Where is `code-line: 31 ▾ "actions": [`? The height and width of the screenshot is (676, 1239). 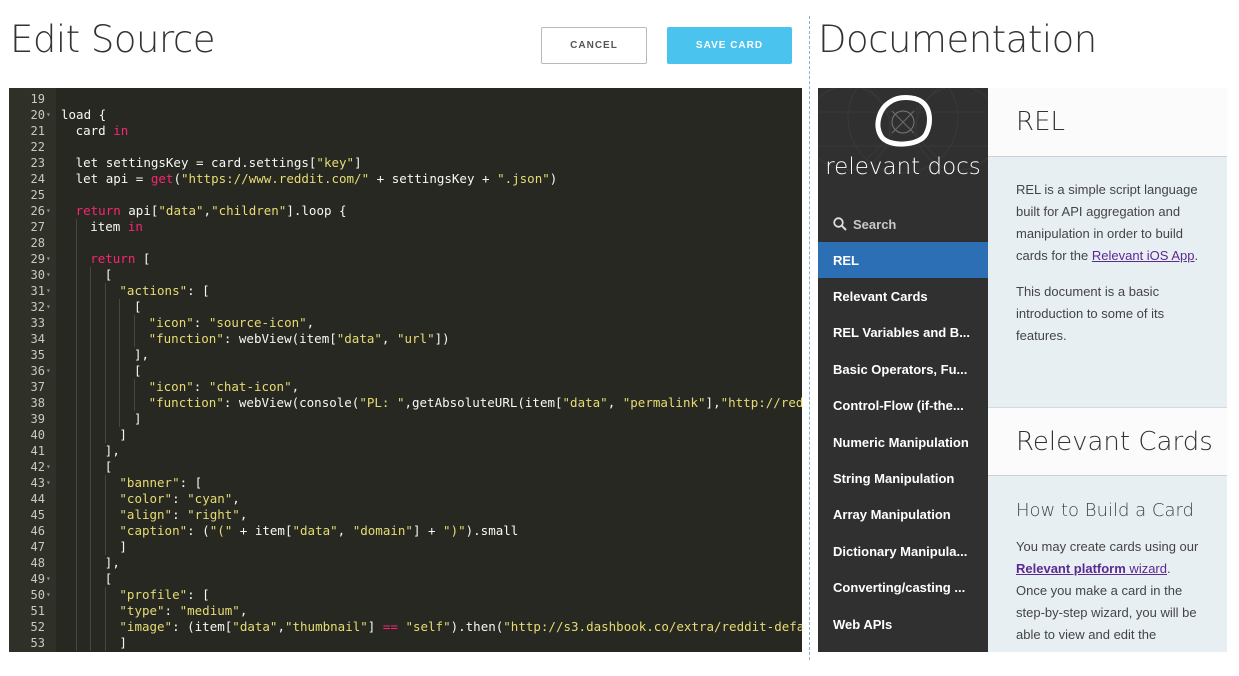 code-line: 31 ▾ "actions": [ is located at coordinates (405, 291).